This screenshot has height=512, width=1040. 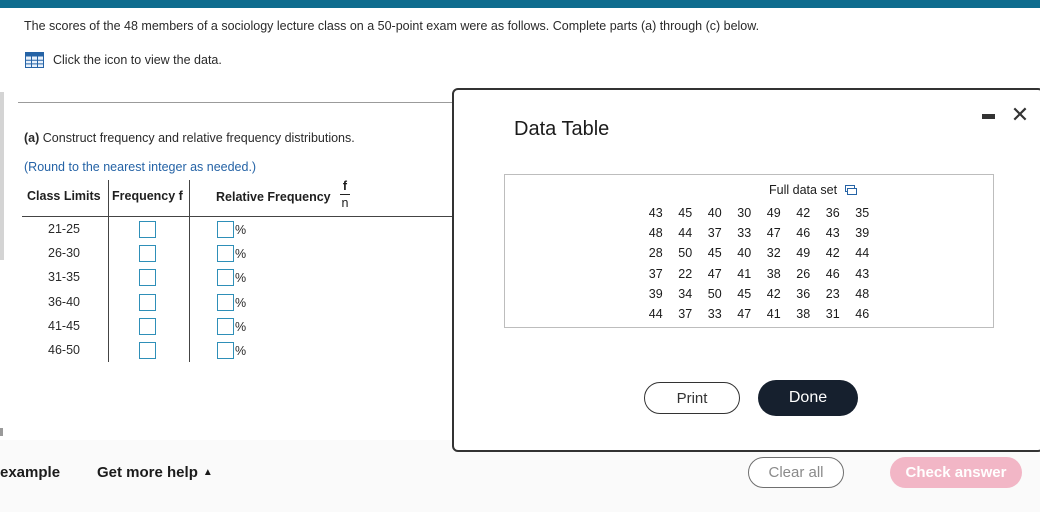 What do you see at coordinates (759, 213) in the screenshot?
I see `data-row: 43 45 40 30 49 42 36 35` at bounding box center [759, 213].